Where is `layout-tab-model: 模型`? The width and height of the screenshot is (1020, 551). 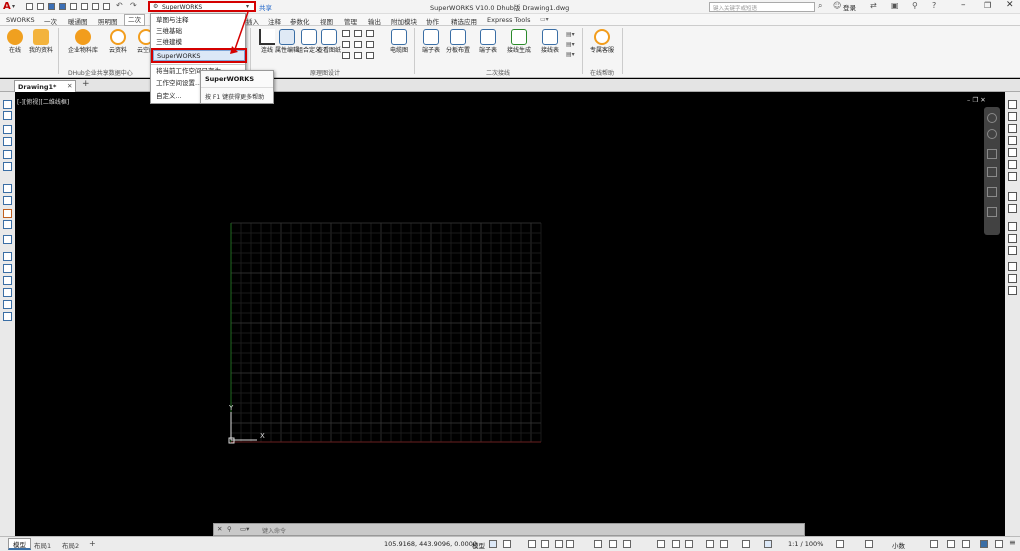
layout-tab-model: 模型 is located at coordinates (19, 544).